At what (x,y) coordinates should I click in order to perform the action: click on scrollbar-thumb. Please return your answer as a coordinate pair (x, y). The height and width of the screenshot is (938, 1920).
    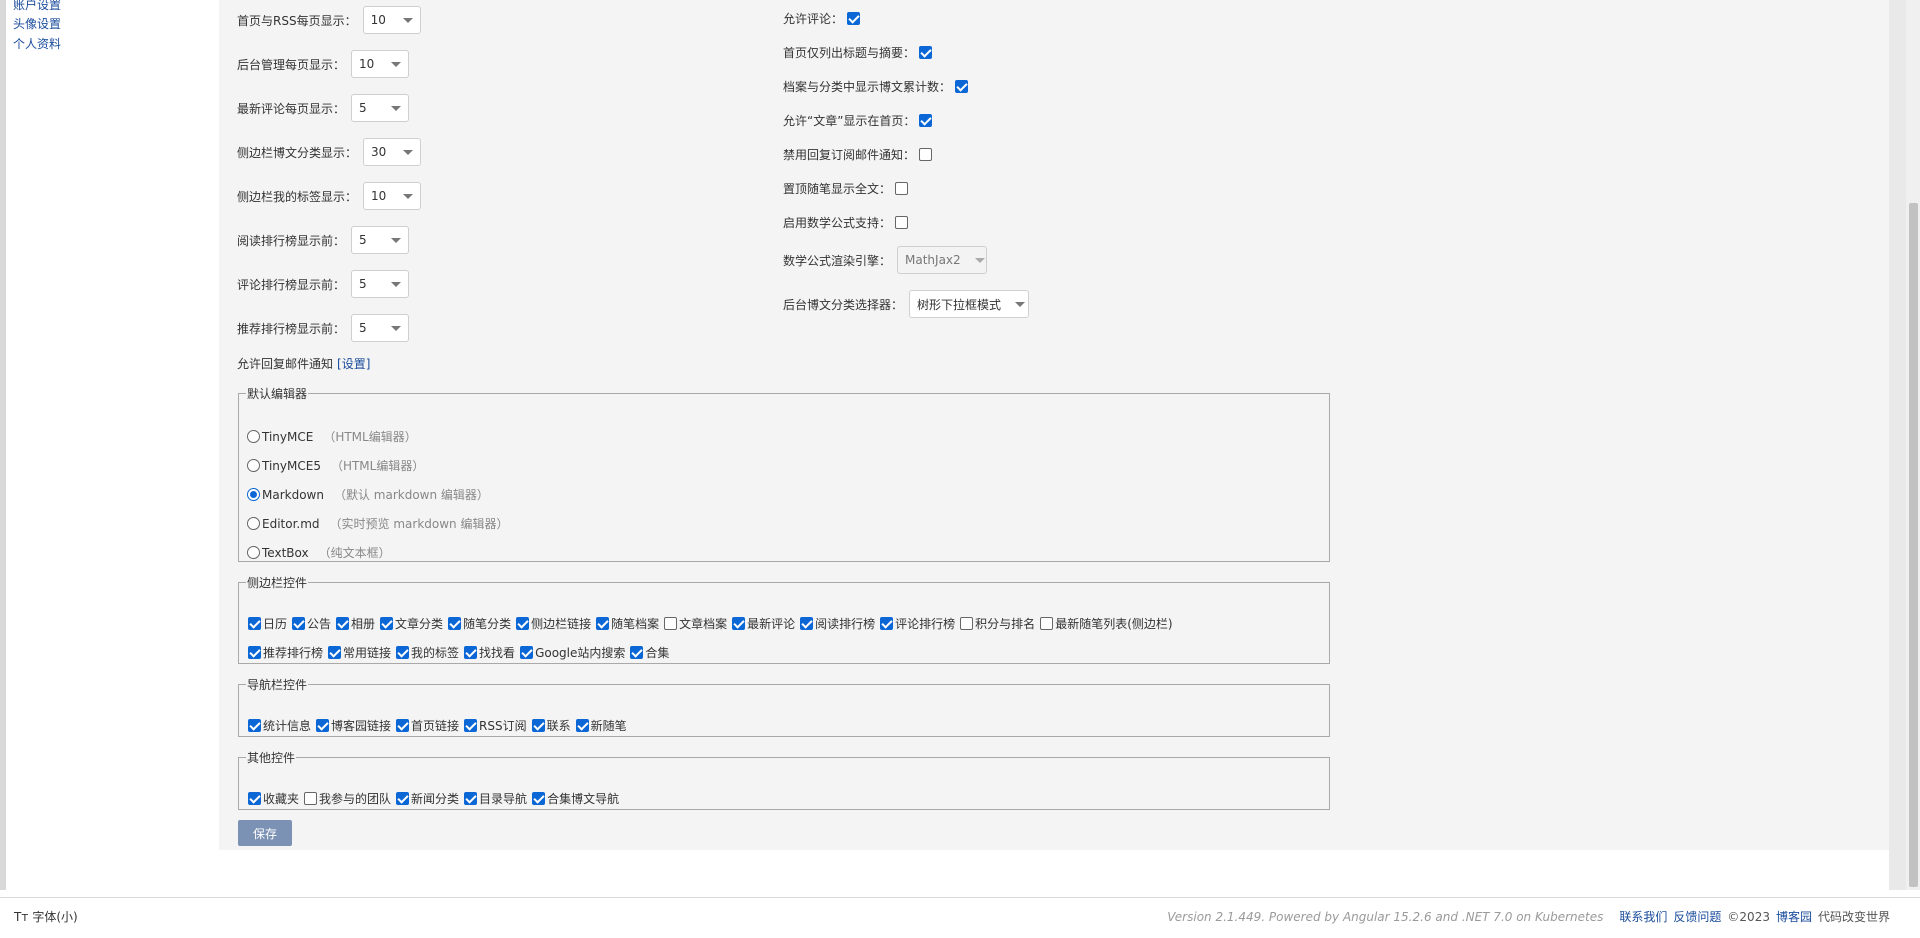
    Looking at the image, I should click on (1913, 545).